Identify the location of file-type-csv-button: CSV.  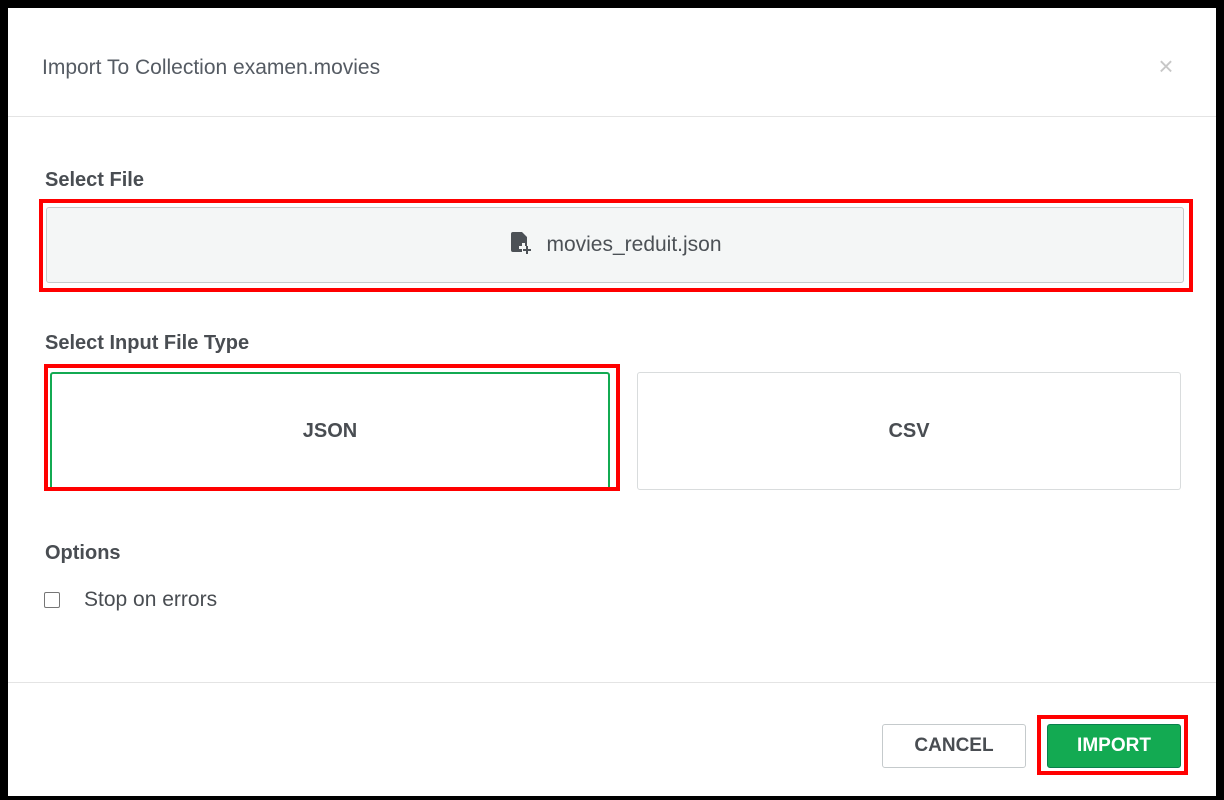
(909, 431).